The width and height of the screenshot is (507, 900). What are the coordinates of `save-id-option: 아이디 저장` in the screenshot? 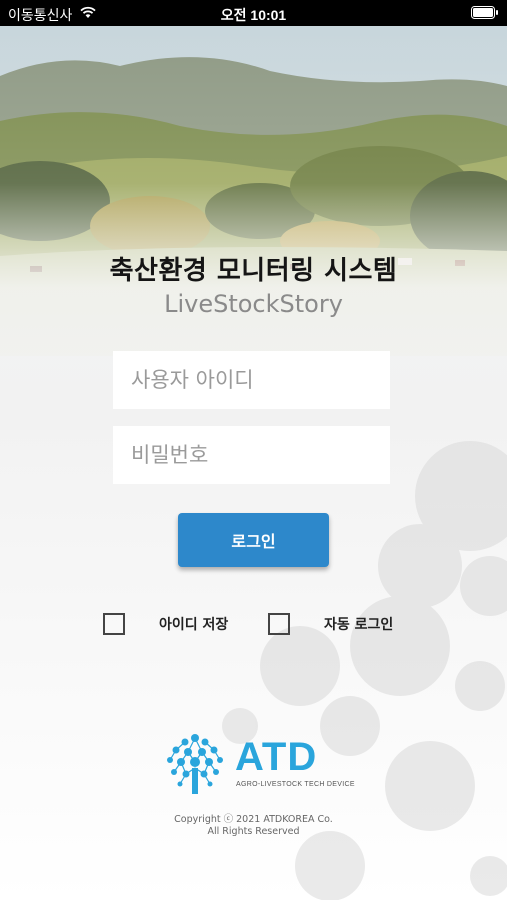 It's located at (165, 624).